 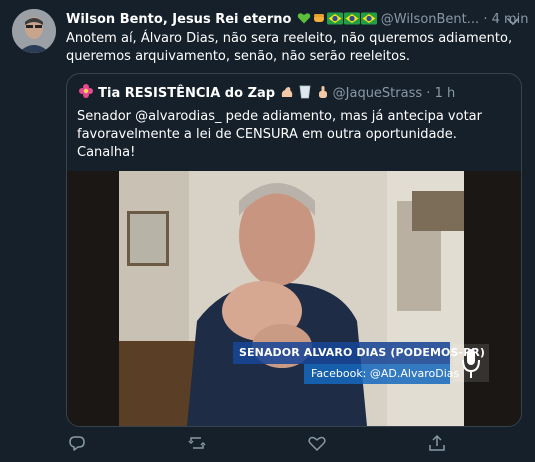 I want to click on more-icon, so click(x=513, y=21).